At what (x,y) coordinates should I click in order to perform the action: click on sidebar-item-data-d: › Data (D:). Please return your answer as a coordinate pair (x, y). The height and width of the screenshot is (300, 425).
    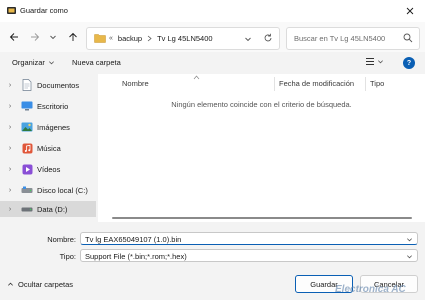
    Looking at the image, I should click on (48, 209).